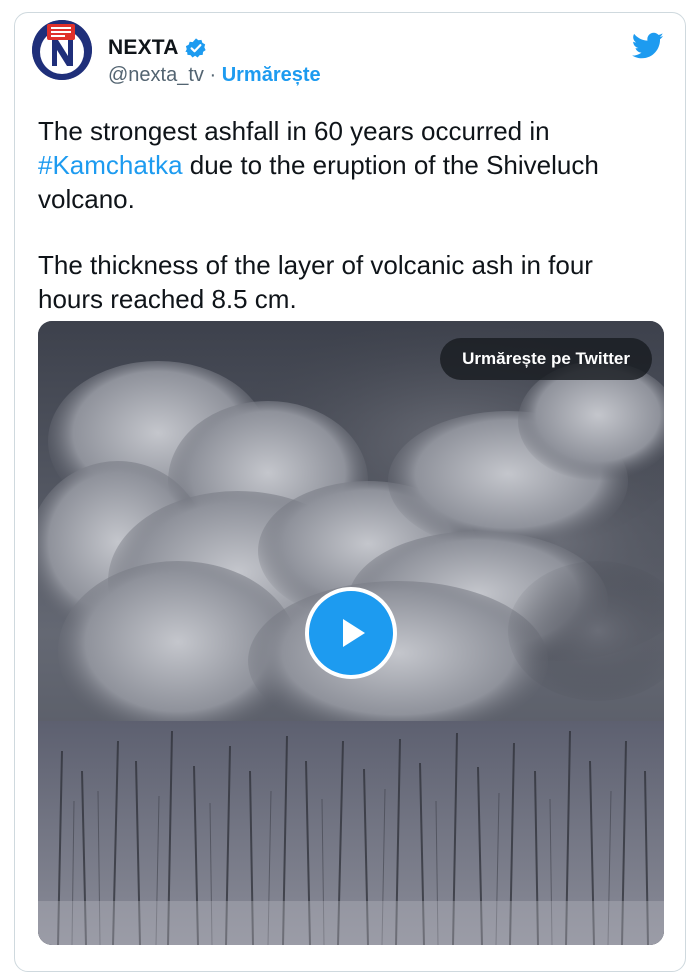  What do you see at coordinates (271, 75) in the screenshot?
I see `follow-link: Urmărește` at bounding box center [271, 75].